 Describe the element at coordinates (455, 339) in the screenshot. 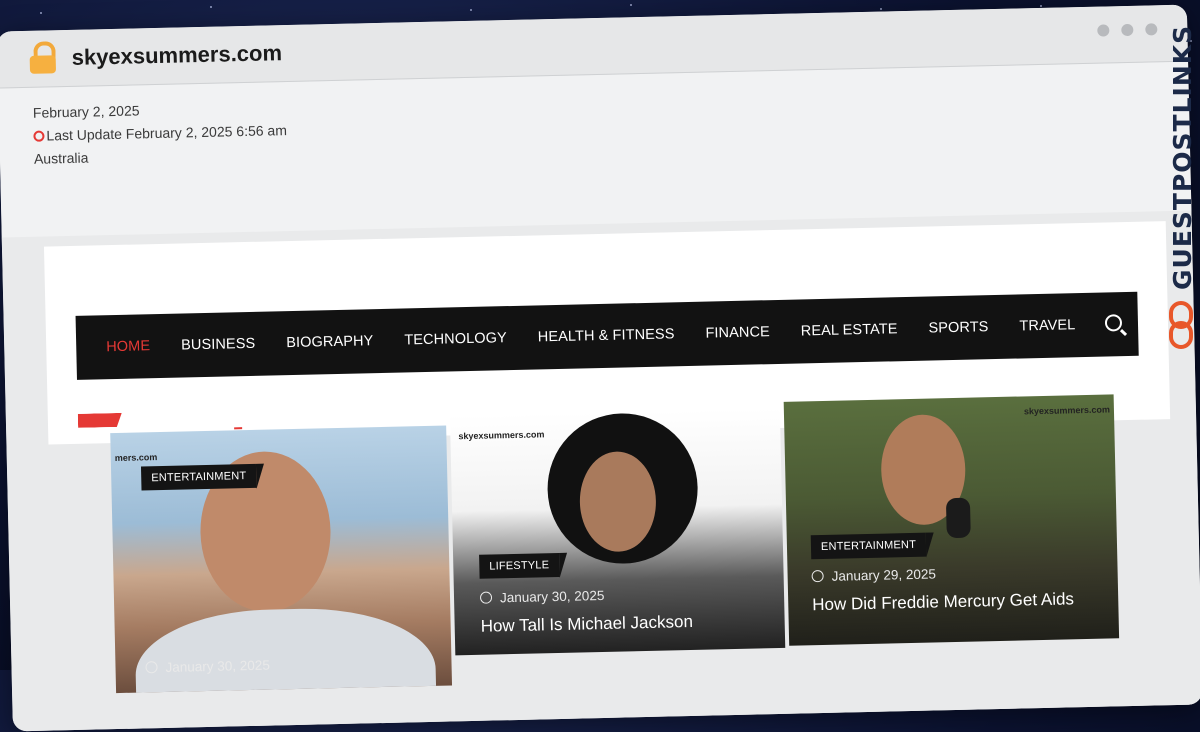

I see `nav-item-technology: TECHNOLOGY` at that location.